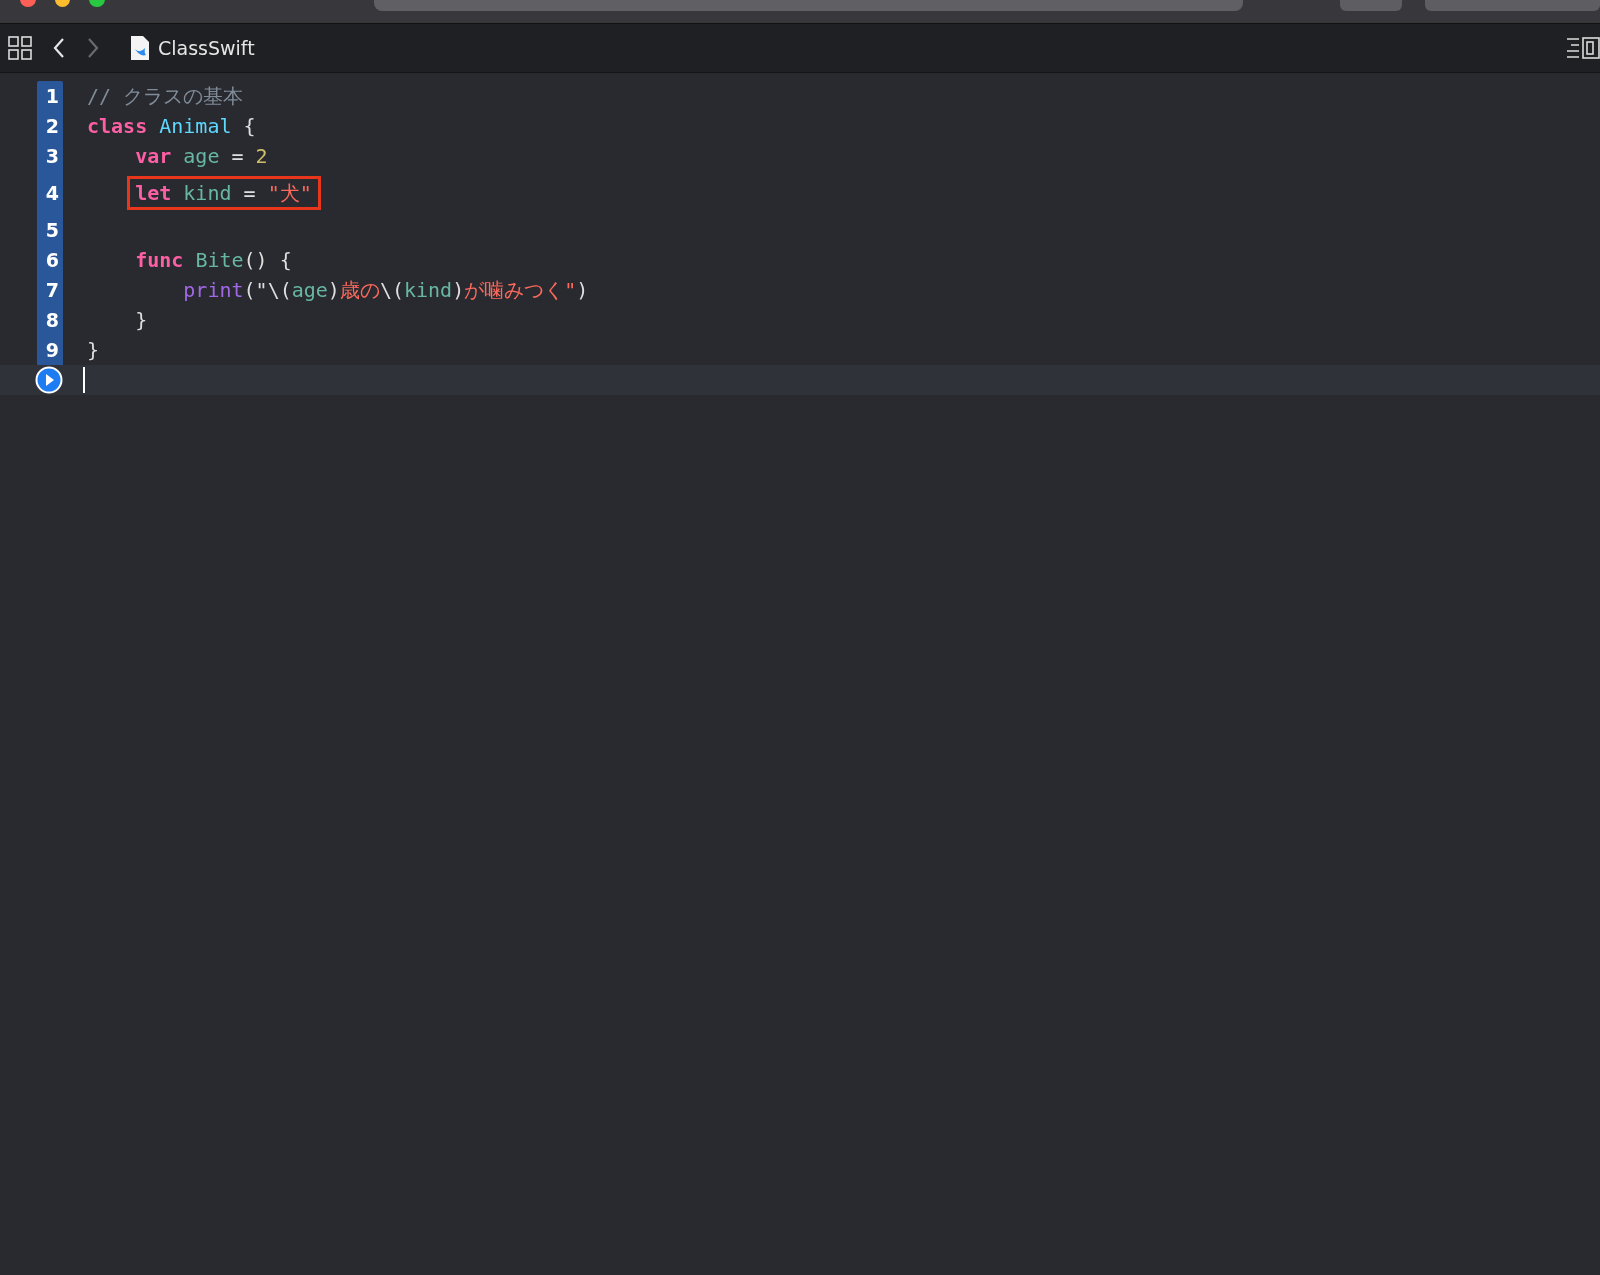 The width and height of the screenshot is (1600, 1275). What do you see at coordinates (201, 156) in the screenshot?
I see `code-line: var age = 2` at bounding box center [201, 156].